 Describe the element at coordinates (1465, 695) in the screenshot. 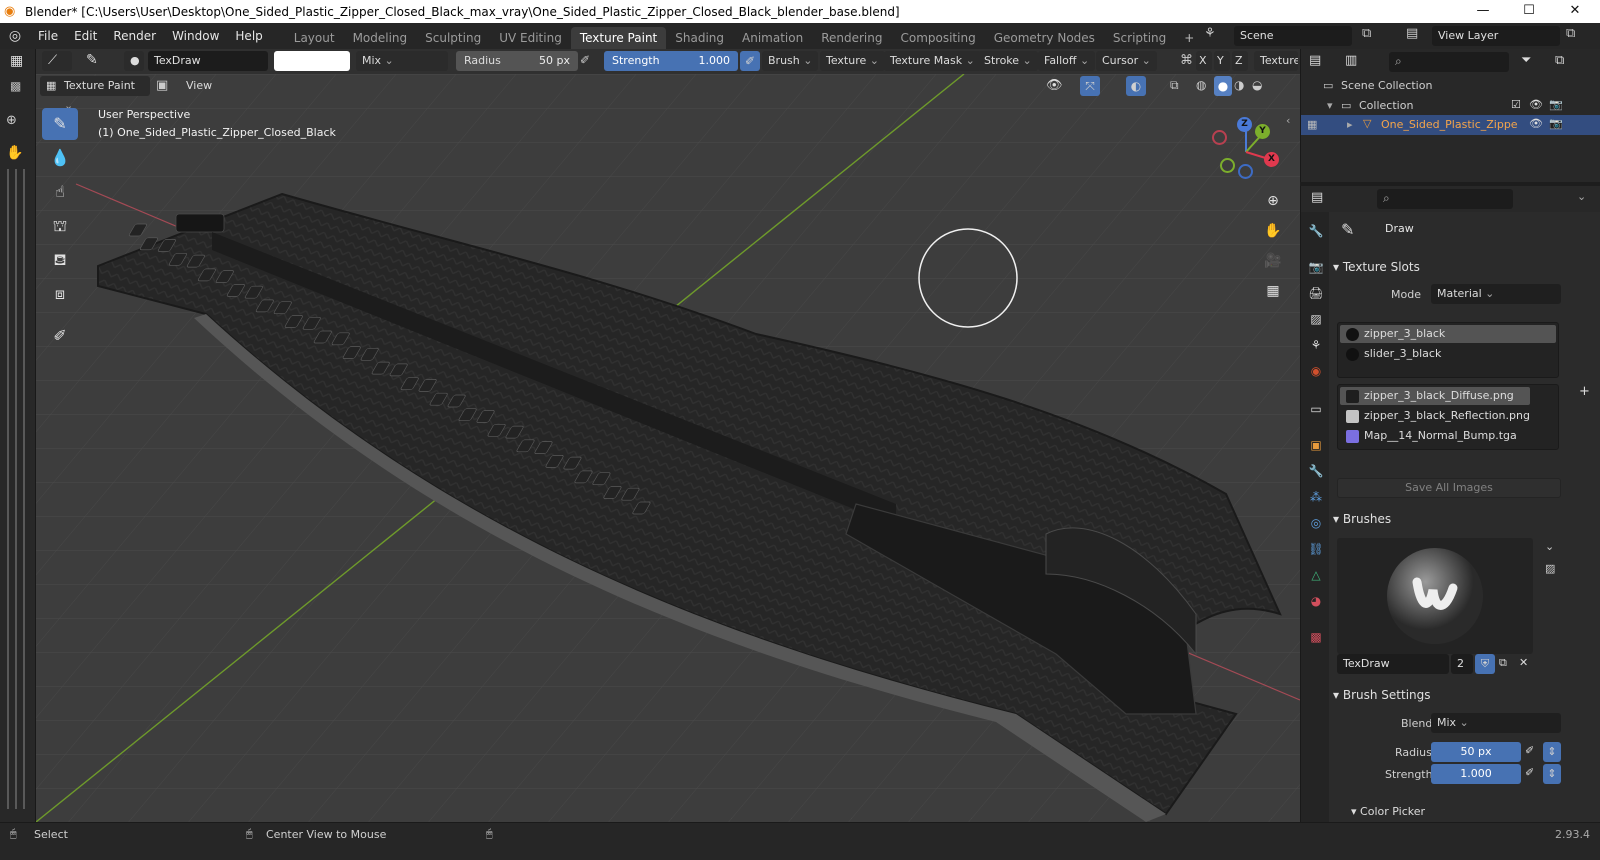

I see `brush-settings-panel-header: ▾ Brush Settings` at that location.